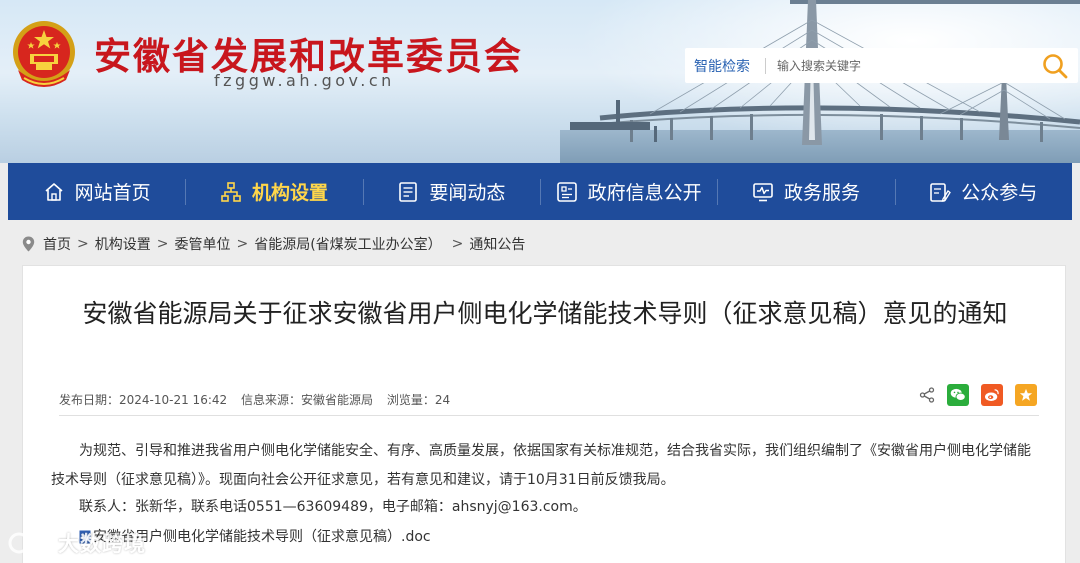 The height and width of the screenshot is (563, 1080). Describe the element at coordinates (57, 244) in the screenshot. I see `breadcrumb-home: 首页` at that location.